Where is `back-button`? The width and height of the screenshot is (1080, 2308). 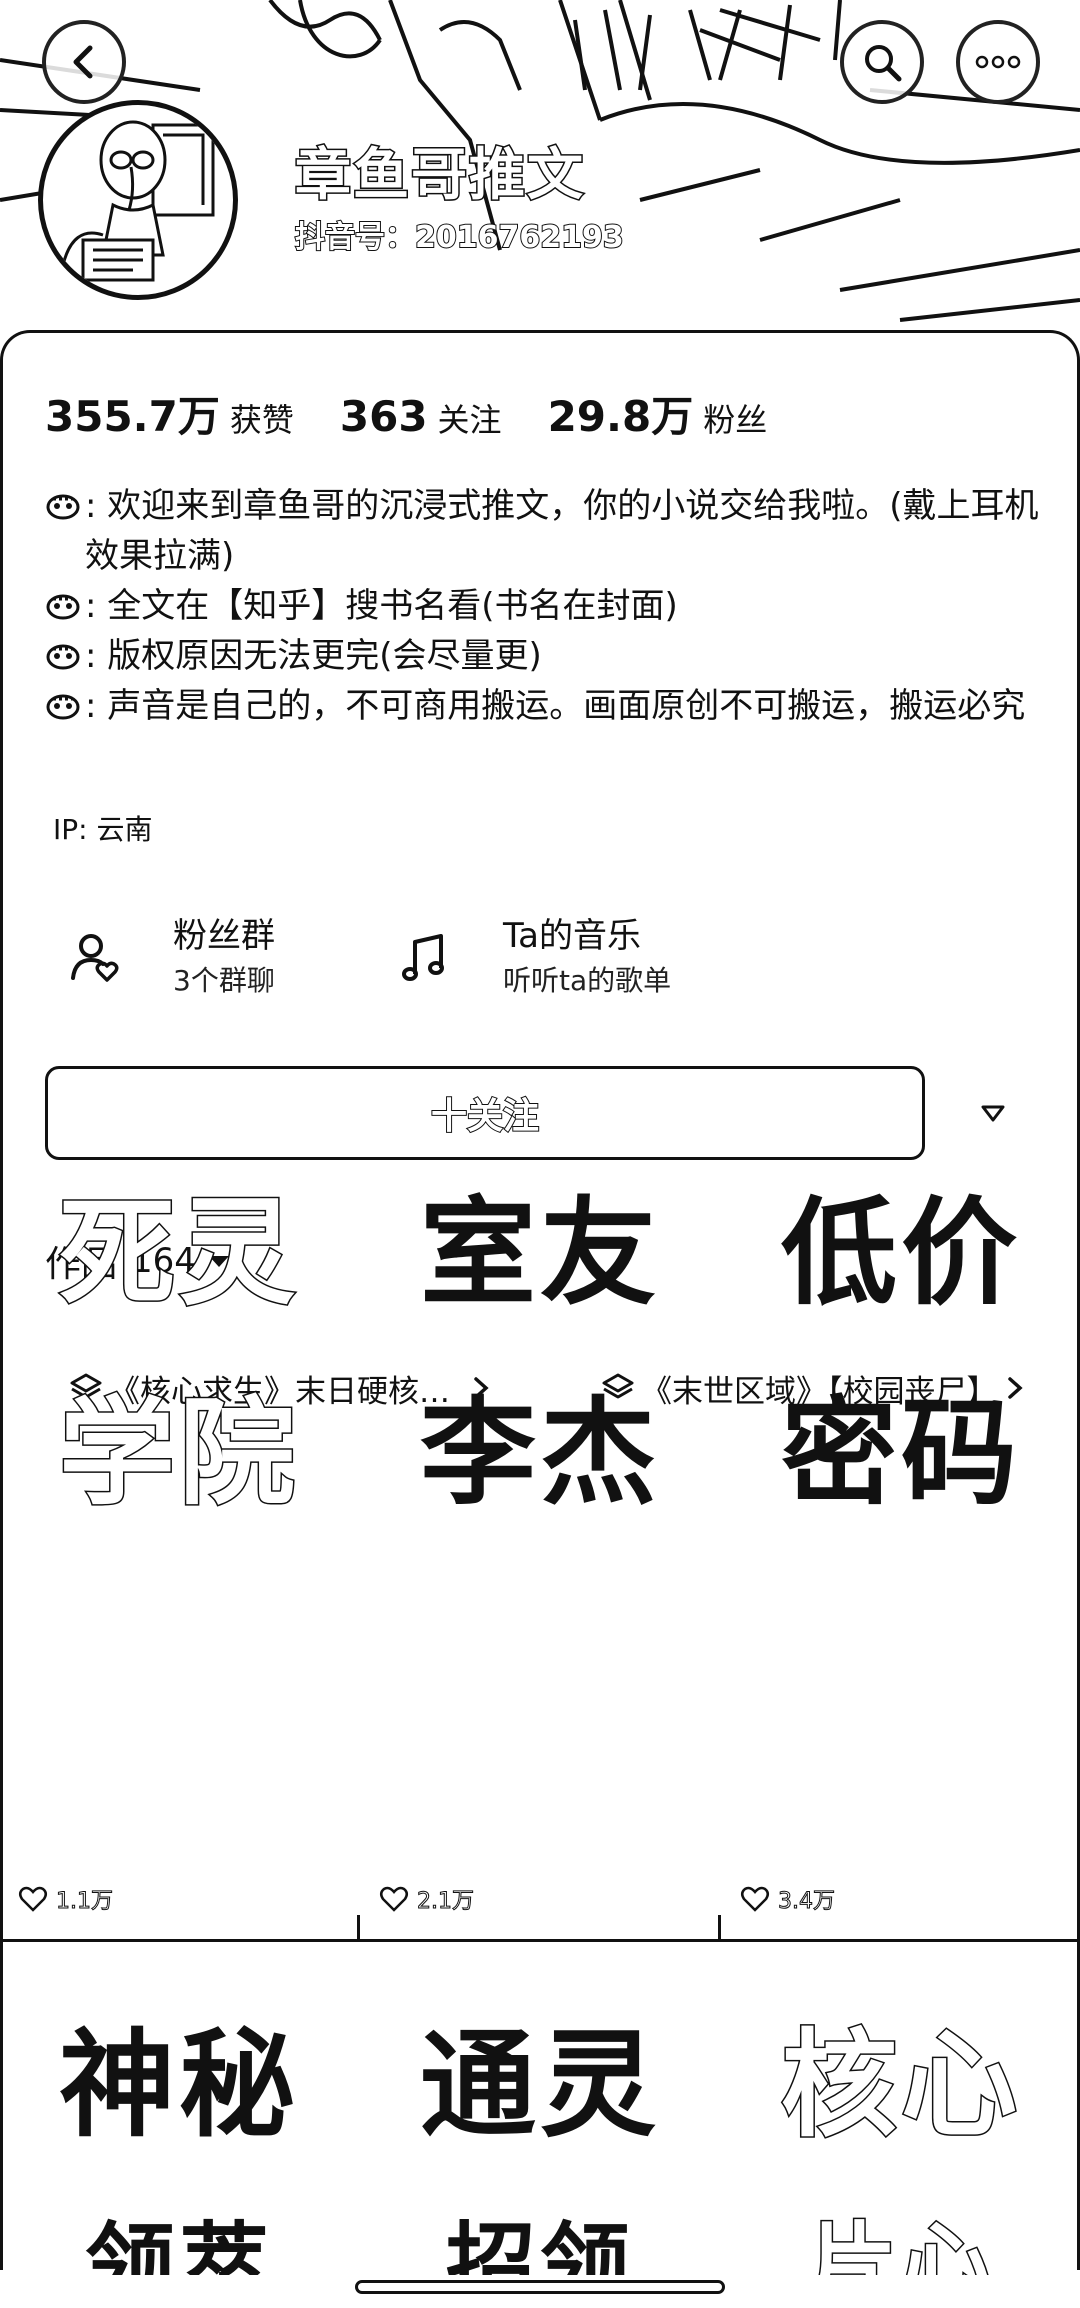 back-button is located at coordinates (84, 62).